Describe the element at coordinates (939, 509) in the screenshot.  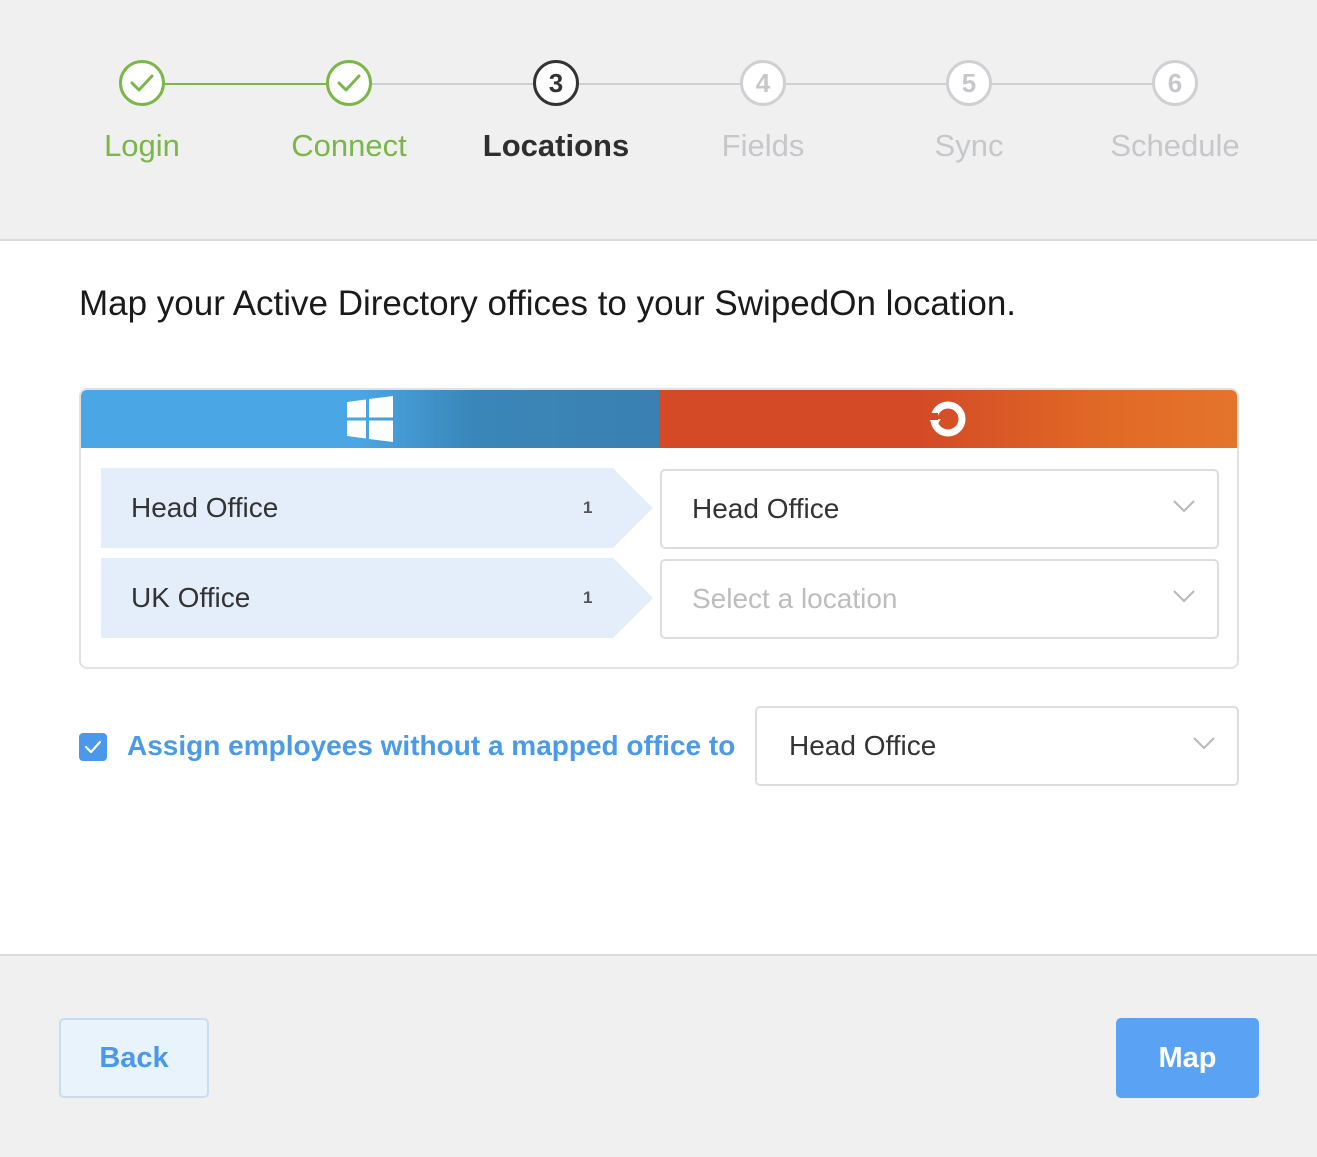
I see `location-select: Head Office` at that location.